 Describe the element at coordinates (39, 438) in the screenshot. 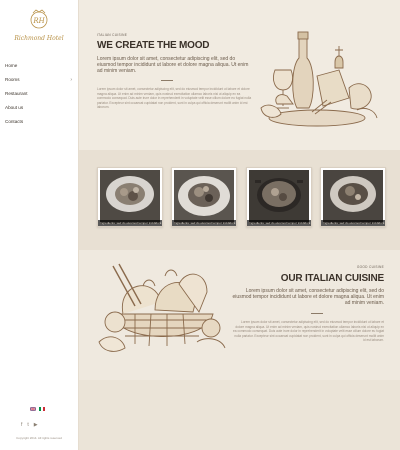

I see `copyright-text: Copyright 2014. All rights reserved` at that location.